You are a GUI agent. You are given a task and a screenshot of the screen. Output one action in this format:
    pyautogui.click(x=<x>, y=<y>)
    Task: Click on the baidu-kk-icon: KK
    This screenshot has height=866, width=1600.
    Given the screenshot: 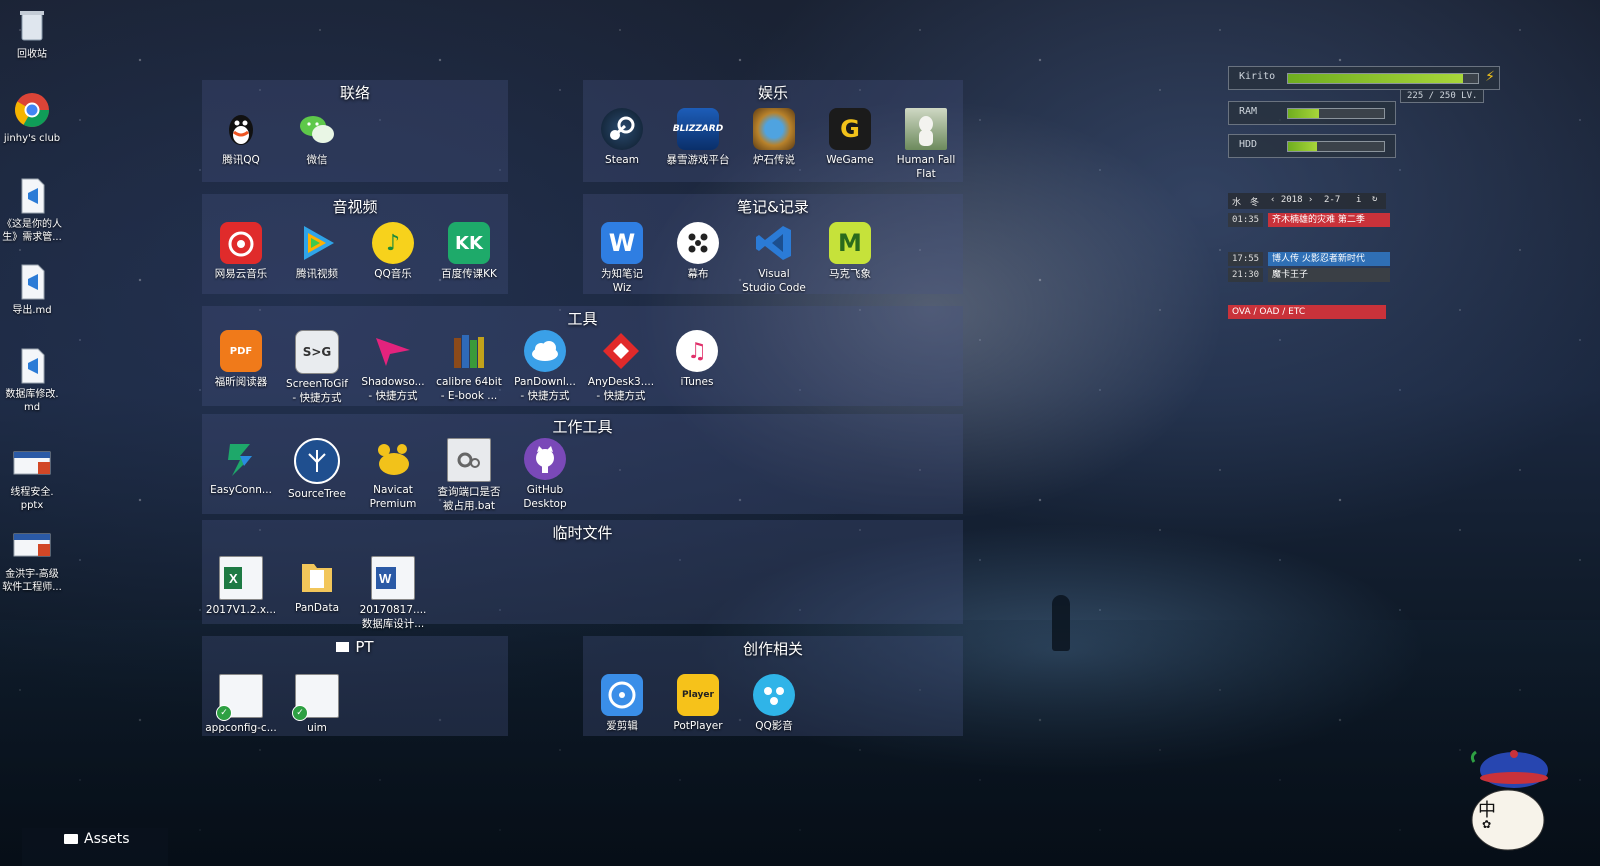 What is the action you would take?
    pyautogui.click(x=469, y=243)
    